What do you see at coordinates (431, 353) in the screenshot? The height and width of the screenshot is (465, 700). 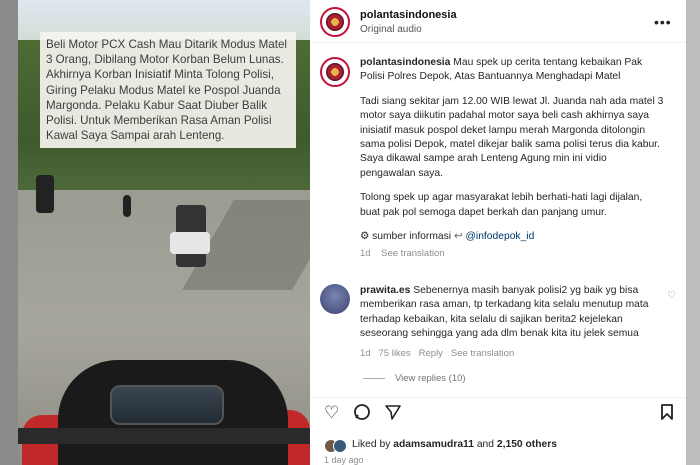 I see `comment-reply: Reply` at bounding box center [431, 353].